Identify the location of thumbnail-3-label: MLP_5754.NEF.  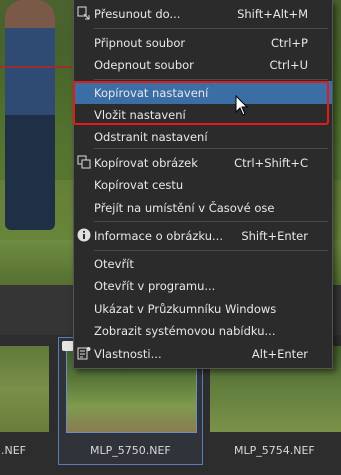
(274, 450).